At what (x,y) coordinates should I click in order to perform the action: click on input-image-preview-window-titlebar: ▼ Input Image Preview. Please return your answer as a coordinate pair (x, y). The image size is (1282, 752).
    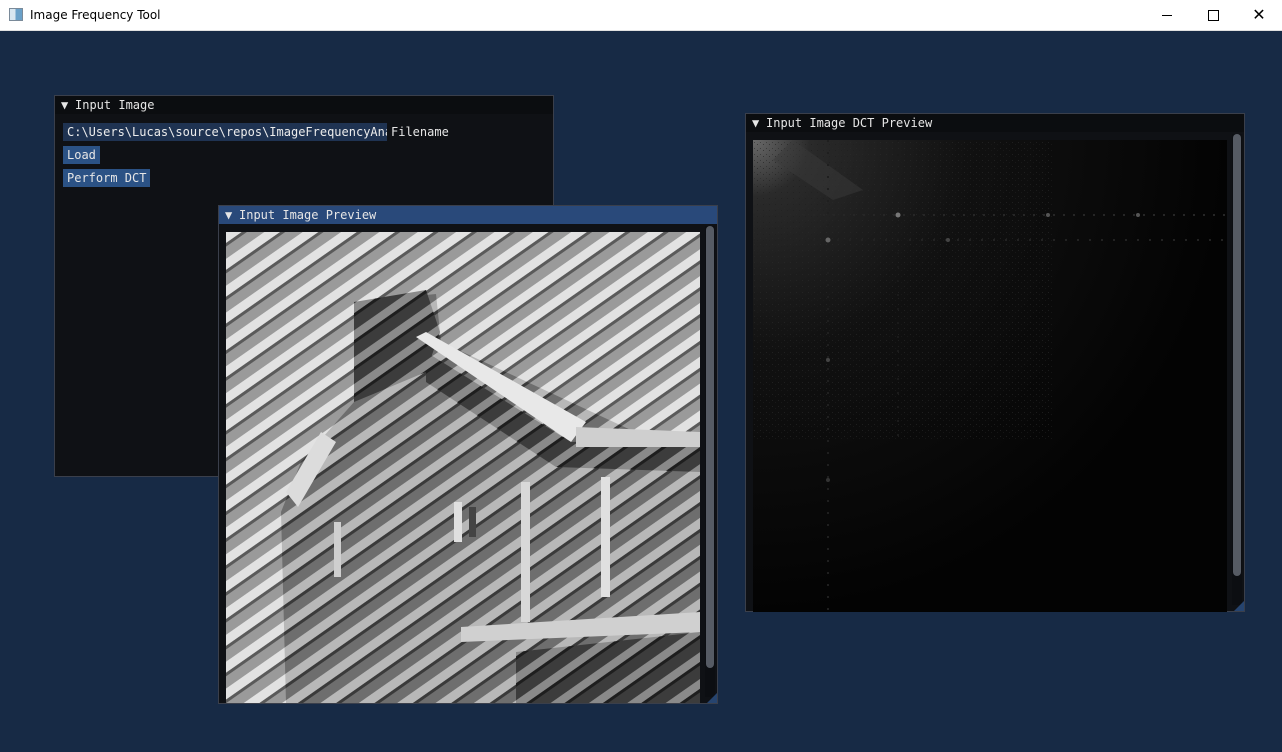
    Looking at the image, I should click on (468, 215).